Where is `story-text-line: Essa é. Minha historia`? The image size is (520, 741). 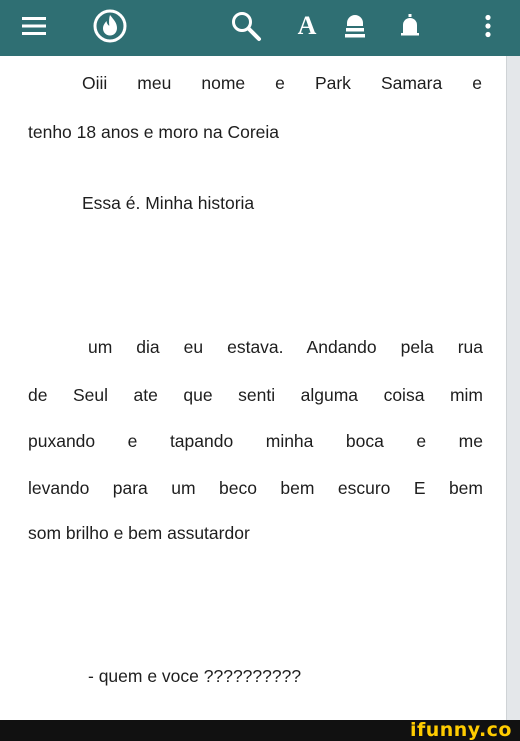
story-text-line: Essa é. Minha historia is located at coordinates (168, 203).